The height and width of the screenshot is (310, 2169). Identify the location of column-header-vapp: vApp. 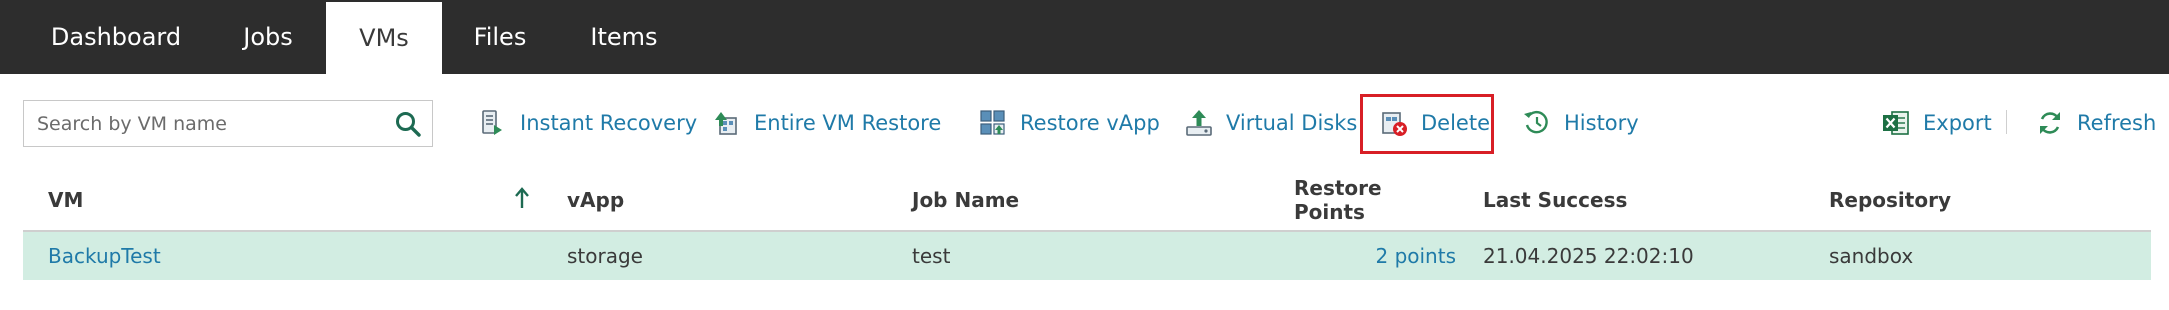
(595, 200).